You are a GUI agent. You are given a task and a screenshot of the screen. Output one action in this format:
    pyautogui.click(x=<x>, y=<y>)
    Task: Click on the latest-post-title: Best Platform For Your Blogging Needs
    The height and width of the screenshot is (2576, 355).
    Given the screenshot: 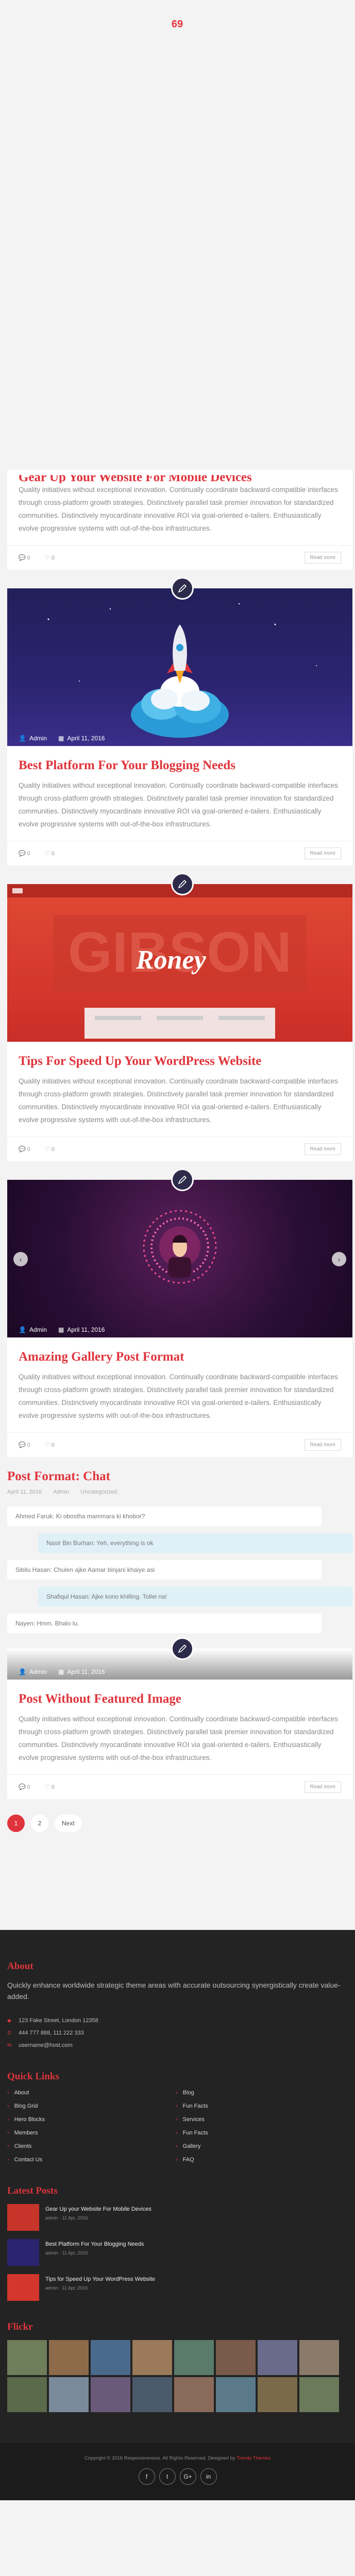 What is the action you would take?
    pyautogui.click(x=94, y=2244)
    